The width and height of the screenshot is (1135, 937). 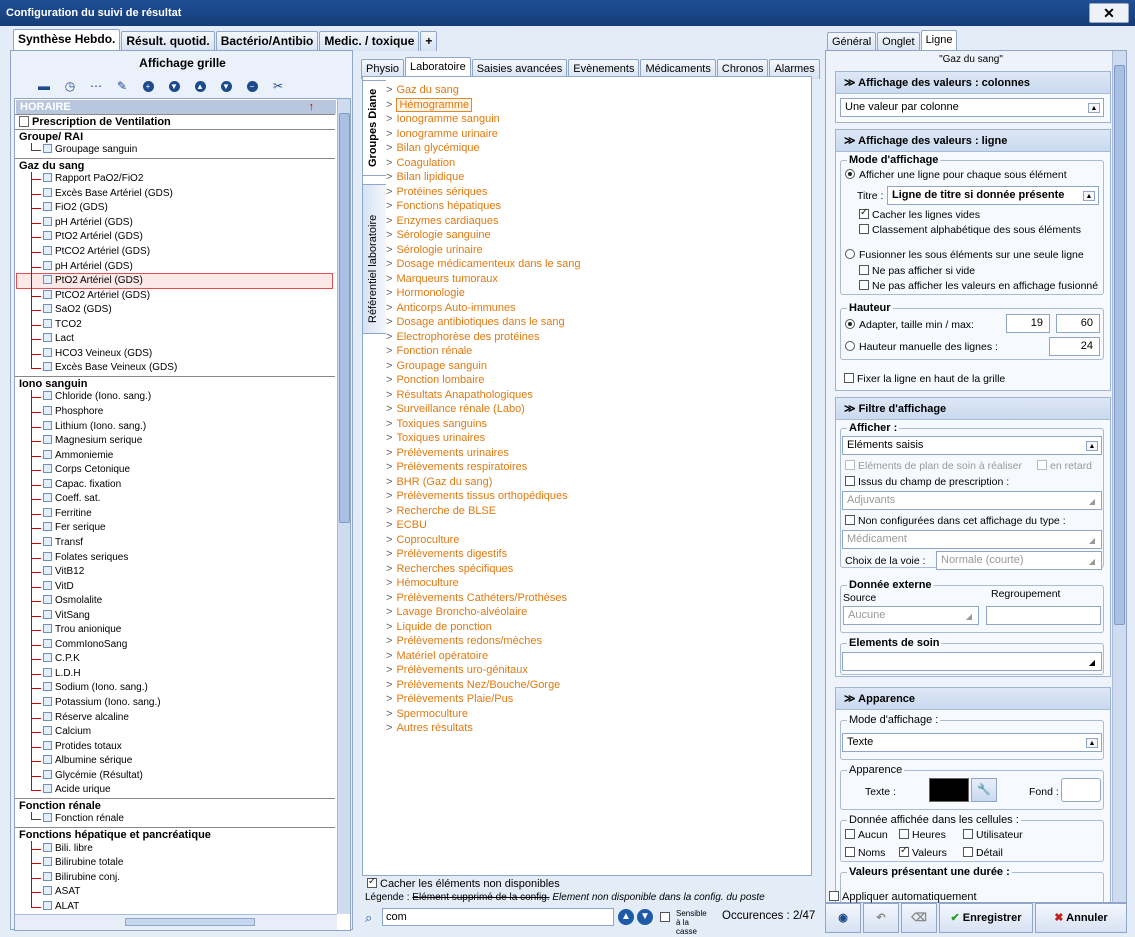 I want to click on lab-category-item: > Liquide de ponction, so click(x=596, y=627).